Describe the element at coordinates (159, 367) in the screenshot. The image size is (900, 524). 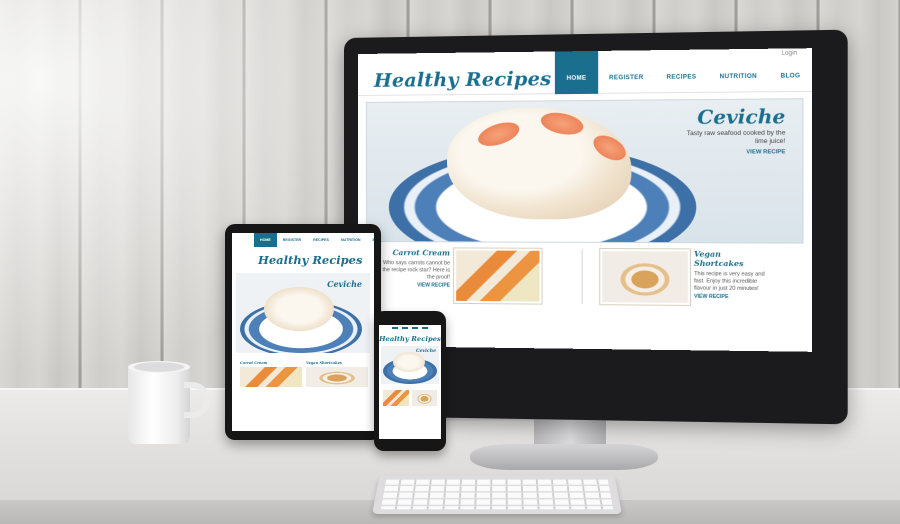
I see `mug-rim` at that location.